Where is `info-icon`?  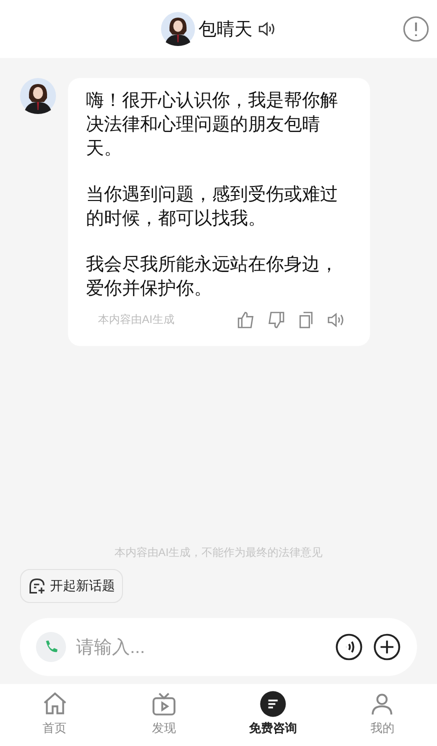 info-icon is located at coordinates (416, 29).